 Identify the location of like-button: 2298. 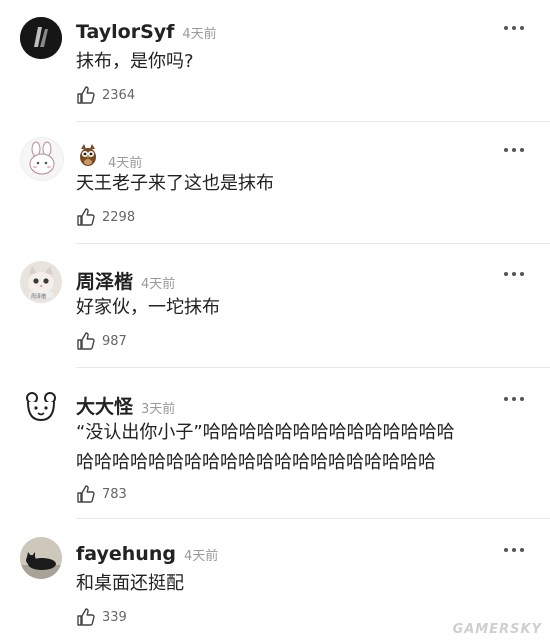
(105, 217).